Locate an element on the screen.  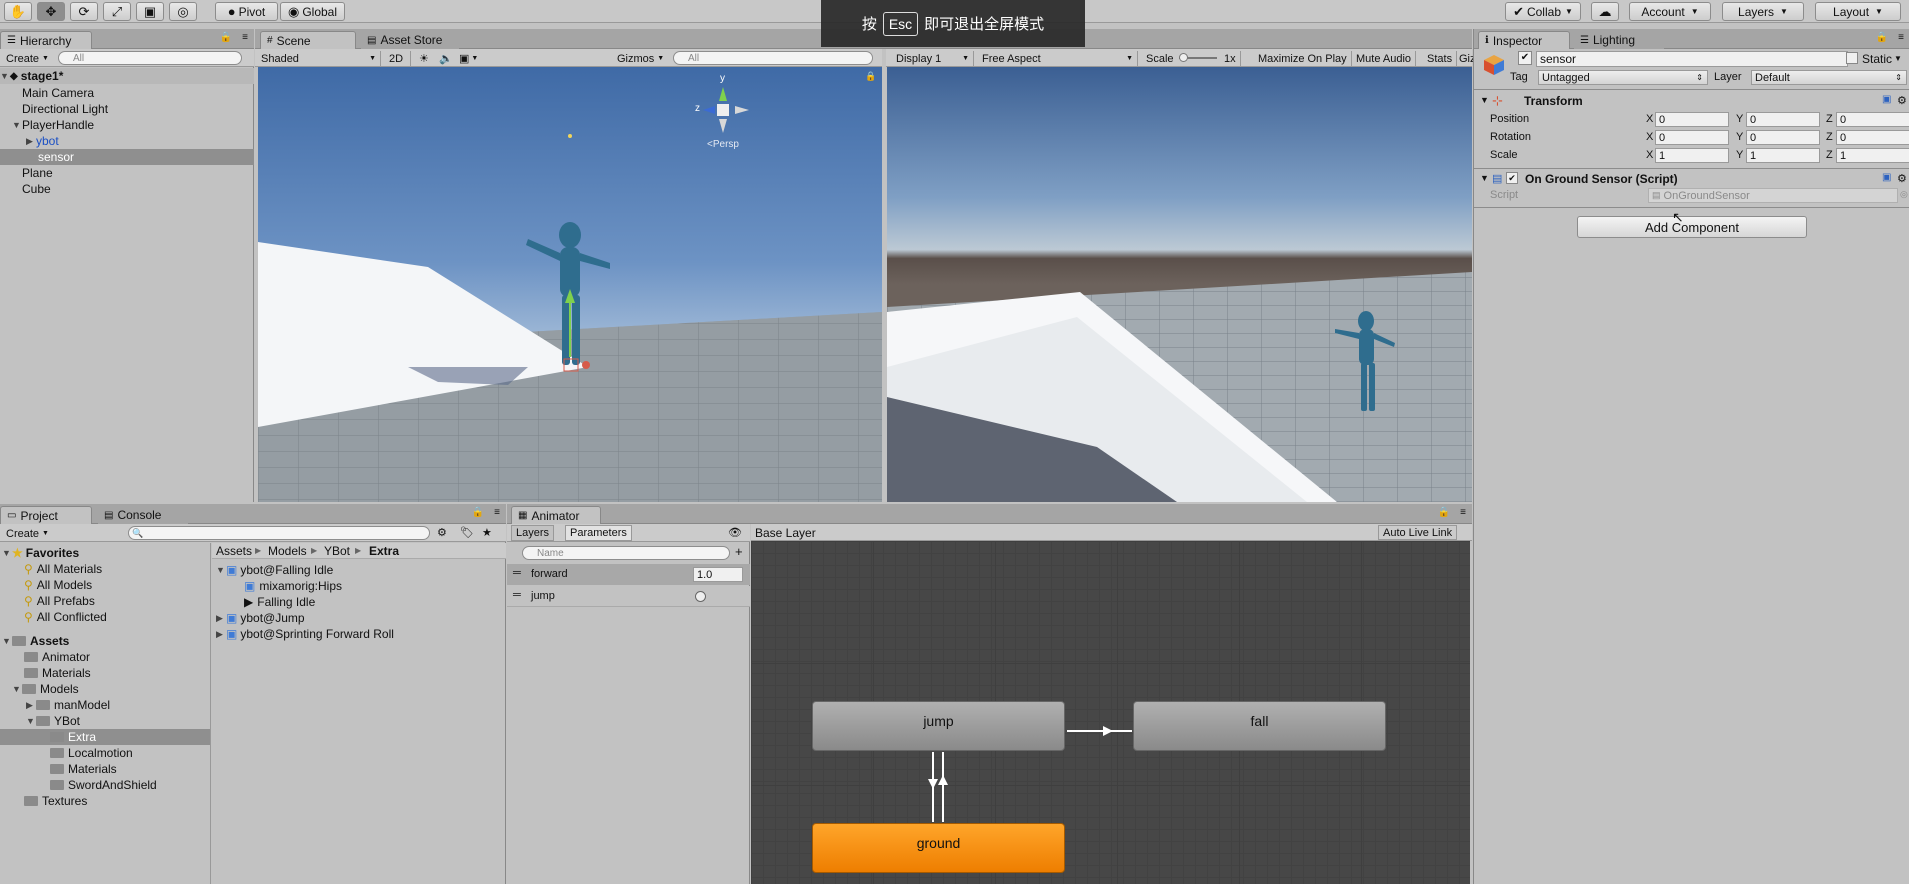
layer-breadcrumb: Base Layer is located at coordinates (785, 533).